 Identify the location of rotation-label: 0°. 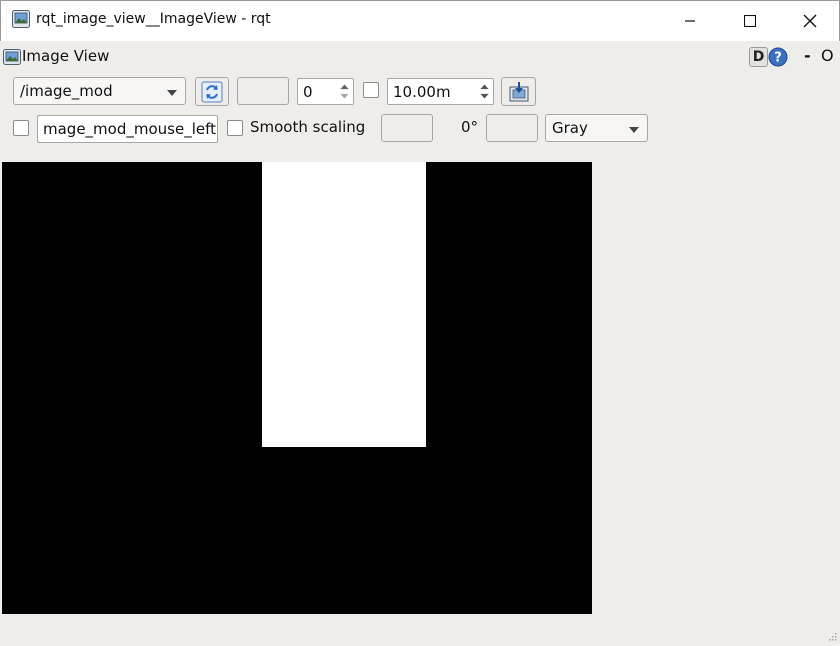
(470, 127).